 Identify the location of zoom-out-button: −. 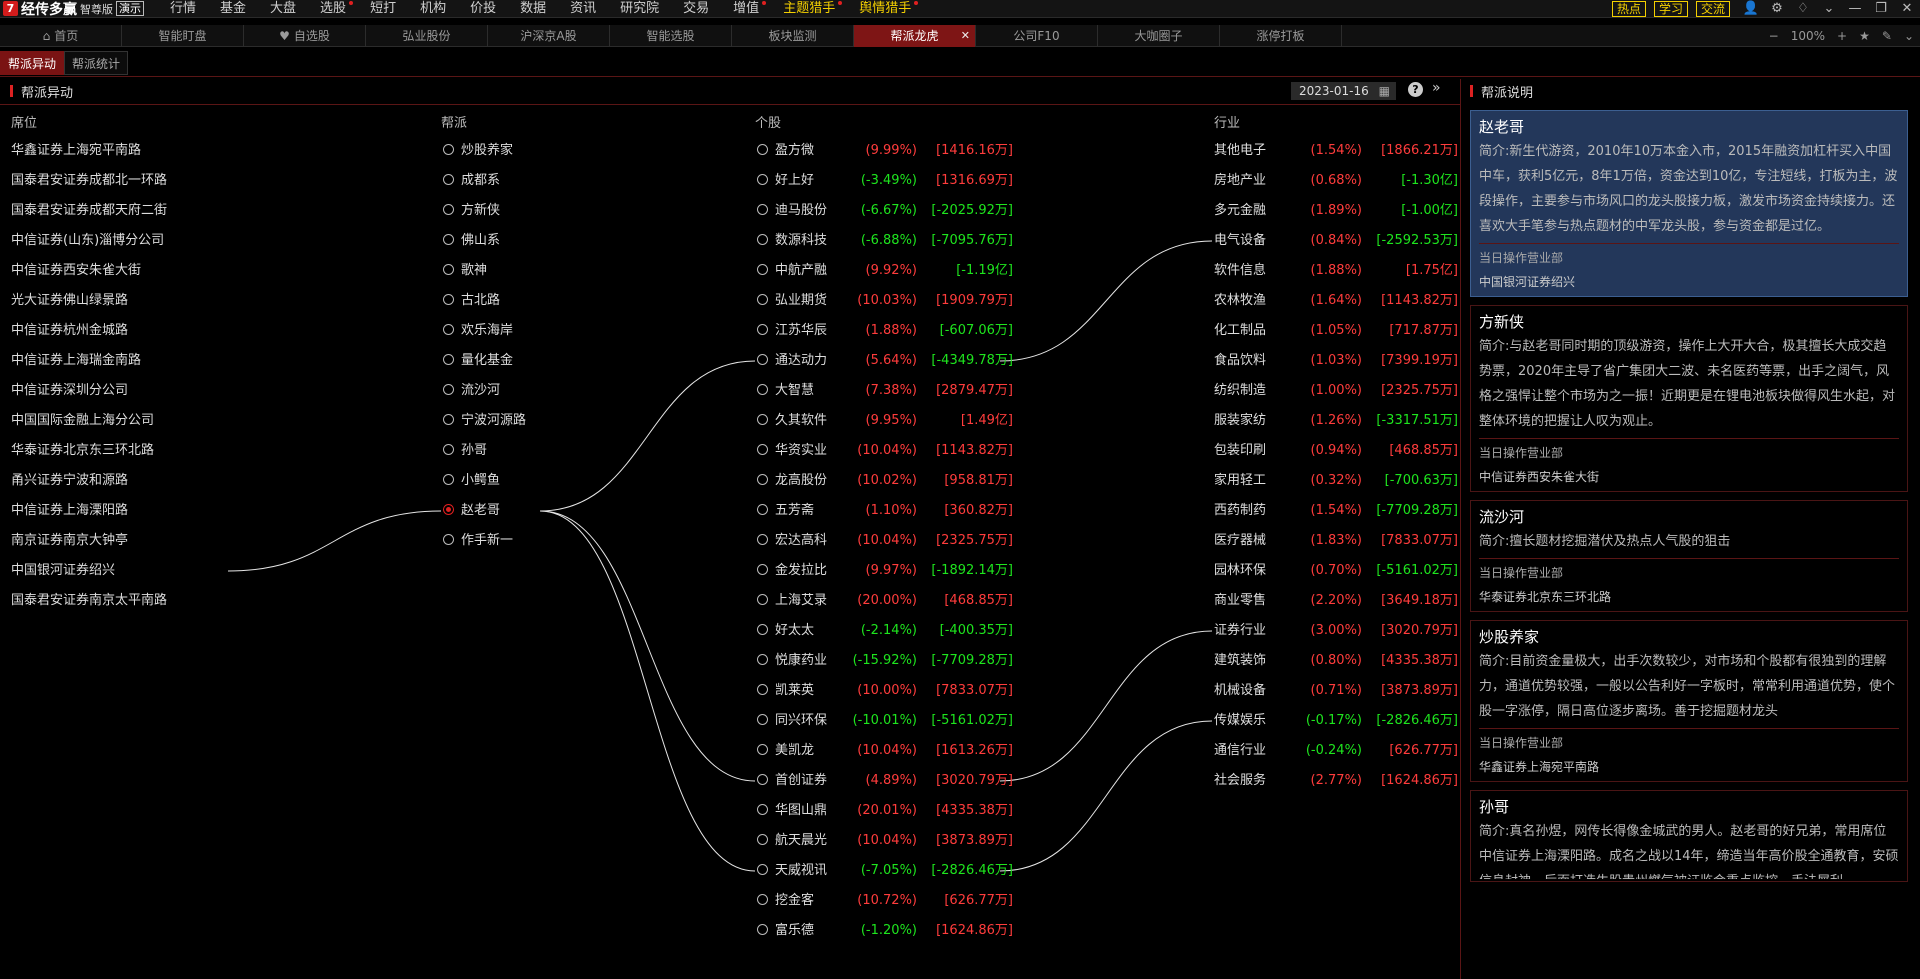
(1774, 36).